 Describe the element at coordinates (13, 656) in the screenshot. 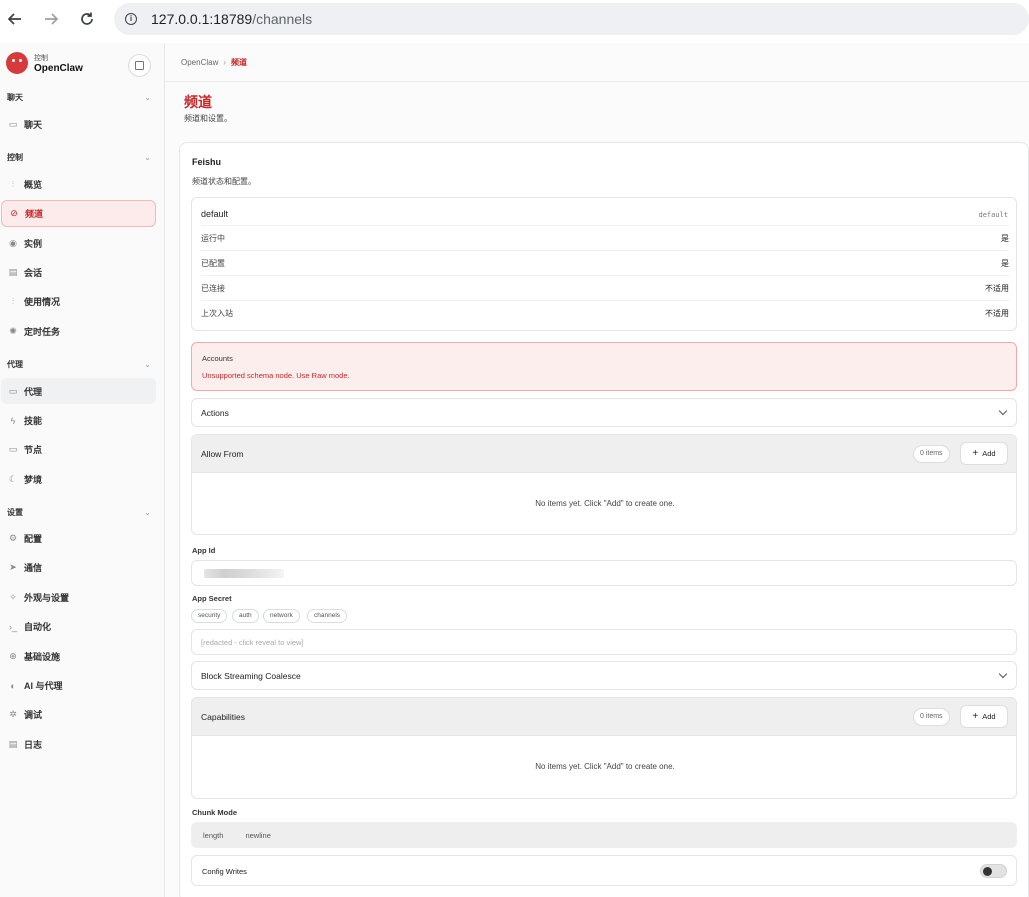

I see `globe-icon: ⊕` at that location.